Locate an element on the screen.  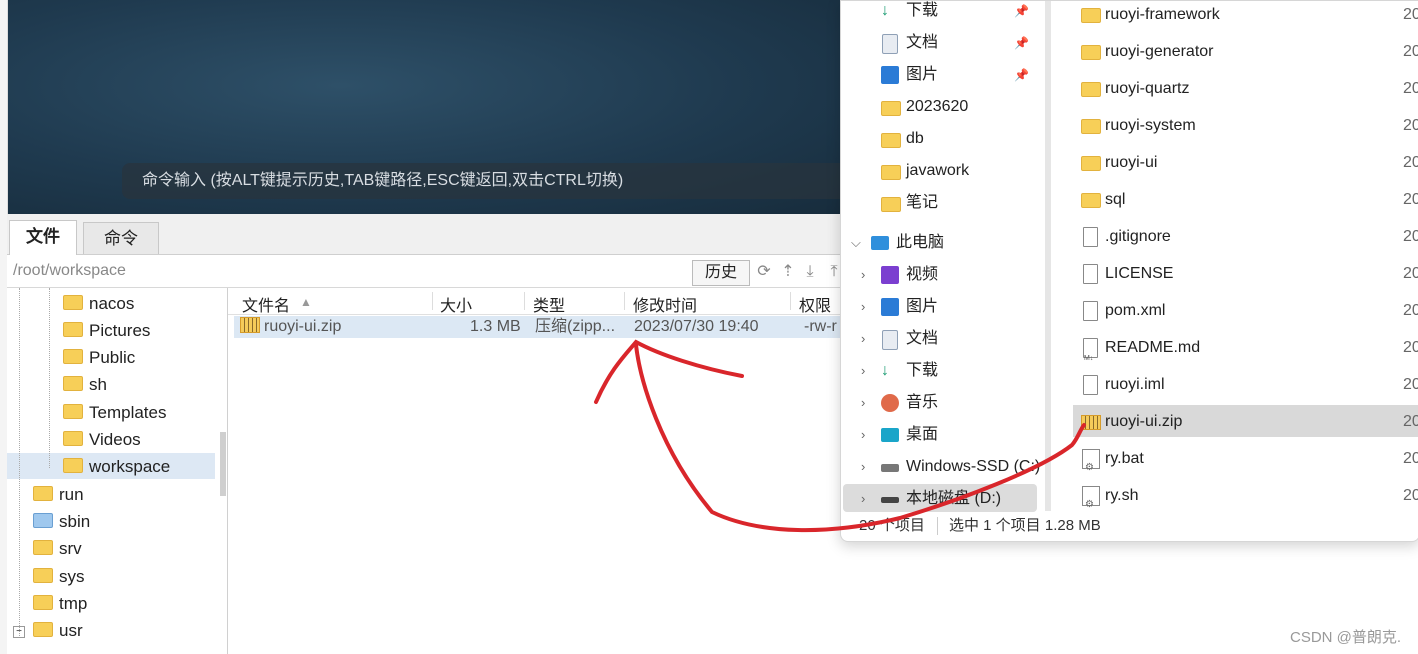
nav-item-notes: 笔记 is located at coordinates (941, 203).